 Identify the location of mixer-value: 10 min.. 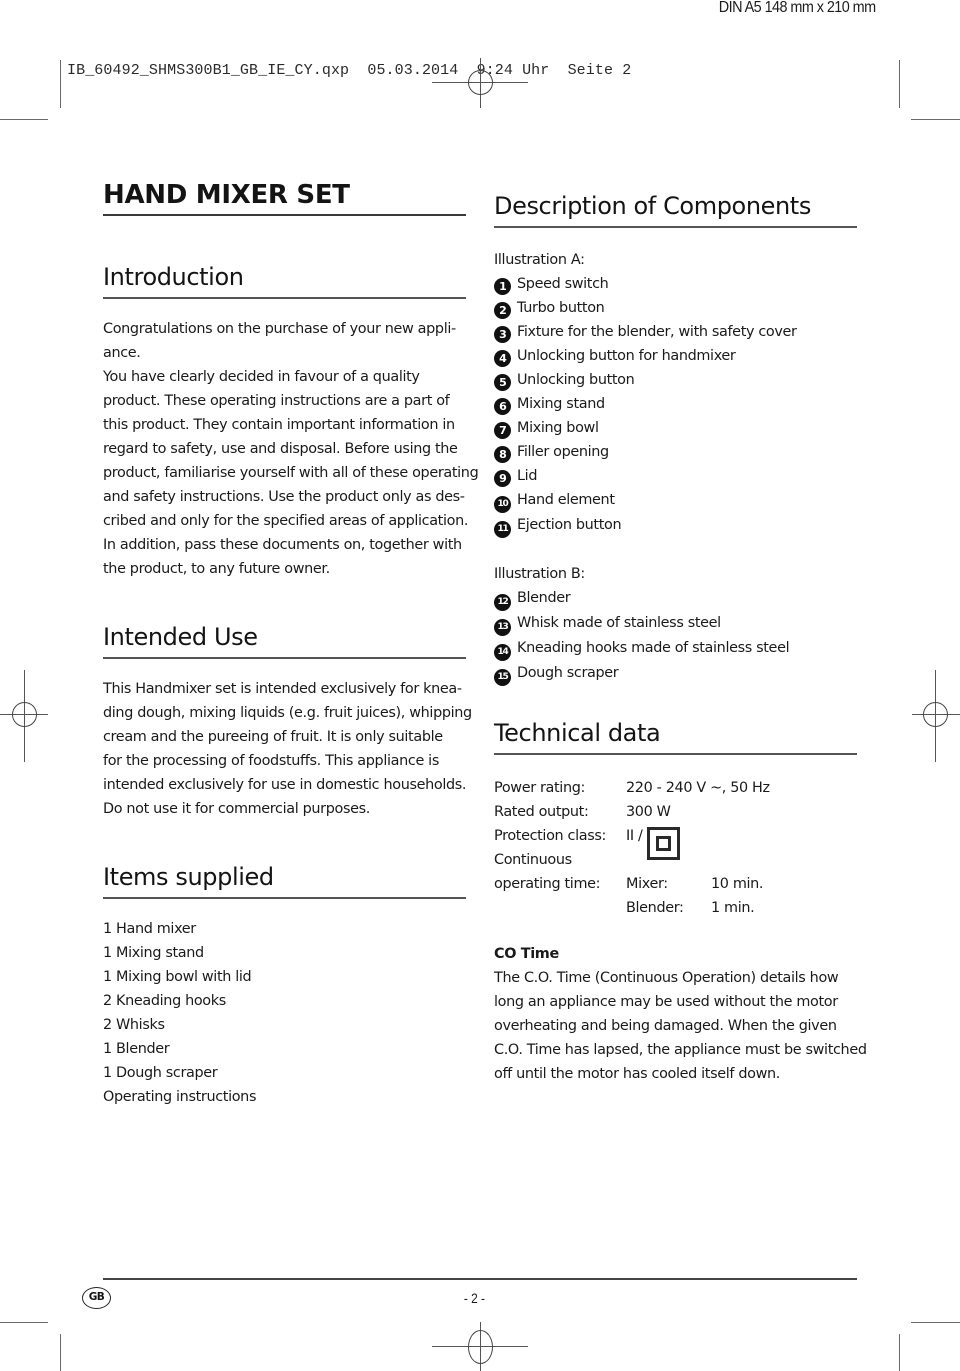
(737, 884).